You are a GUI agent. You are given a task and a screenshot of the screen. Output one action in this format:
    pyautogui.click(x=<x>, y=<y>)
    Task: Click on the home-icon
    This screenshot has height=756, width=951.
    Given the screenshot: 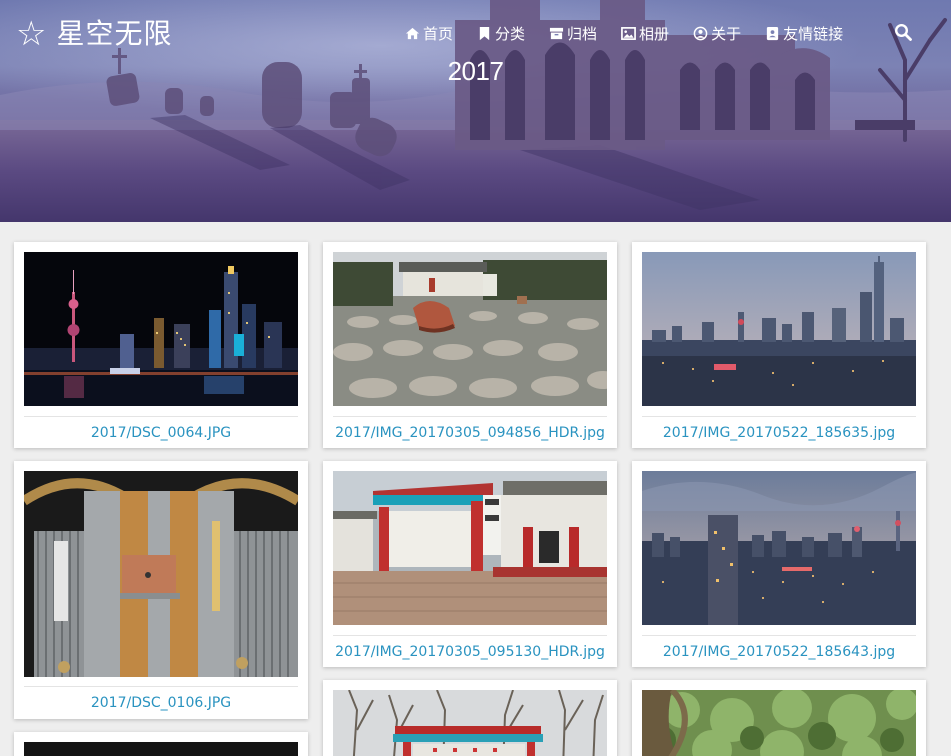 What is the action you would take?
    pyautogui.click(x=412, y=33)
    